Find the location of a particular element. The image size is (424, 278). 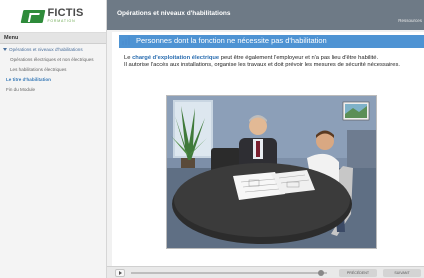

menu-item-titre-habilitation: Le titre d'habilitation is located at coordinates (53, 80).